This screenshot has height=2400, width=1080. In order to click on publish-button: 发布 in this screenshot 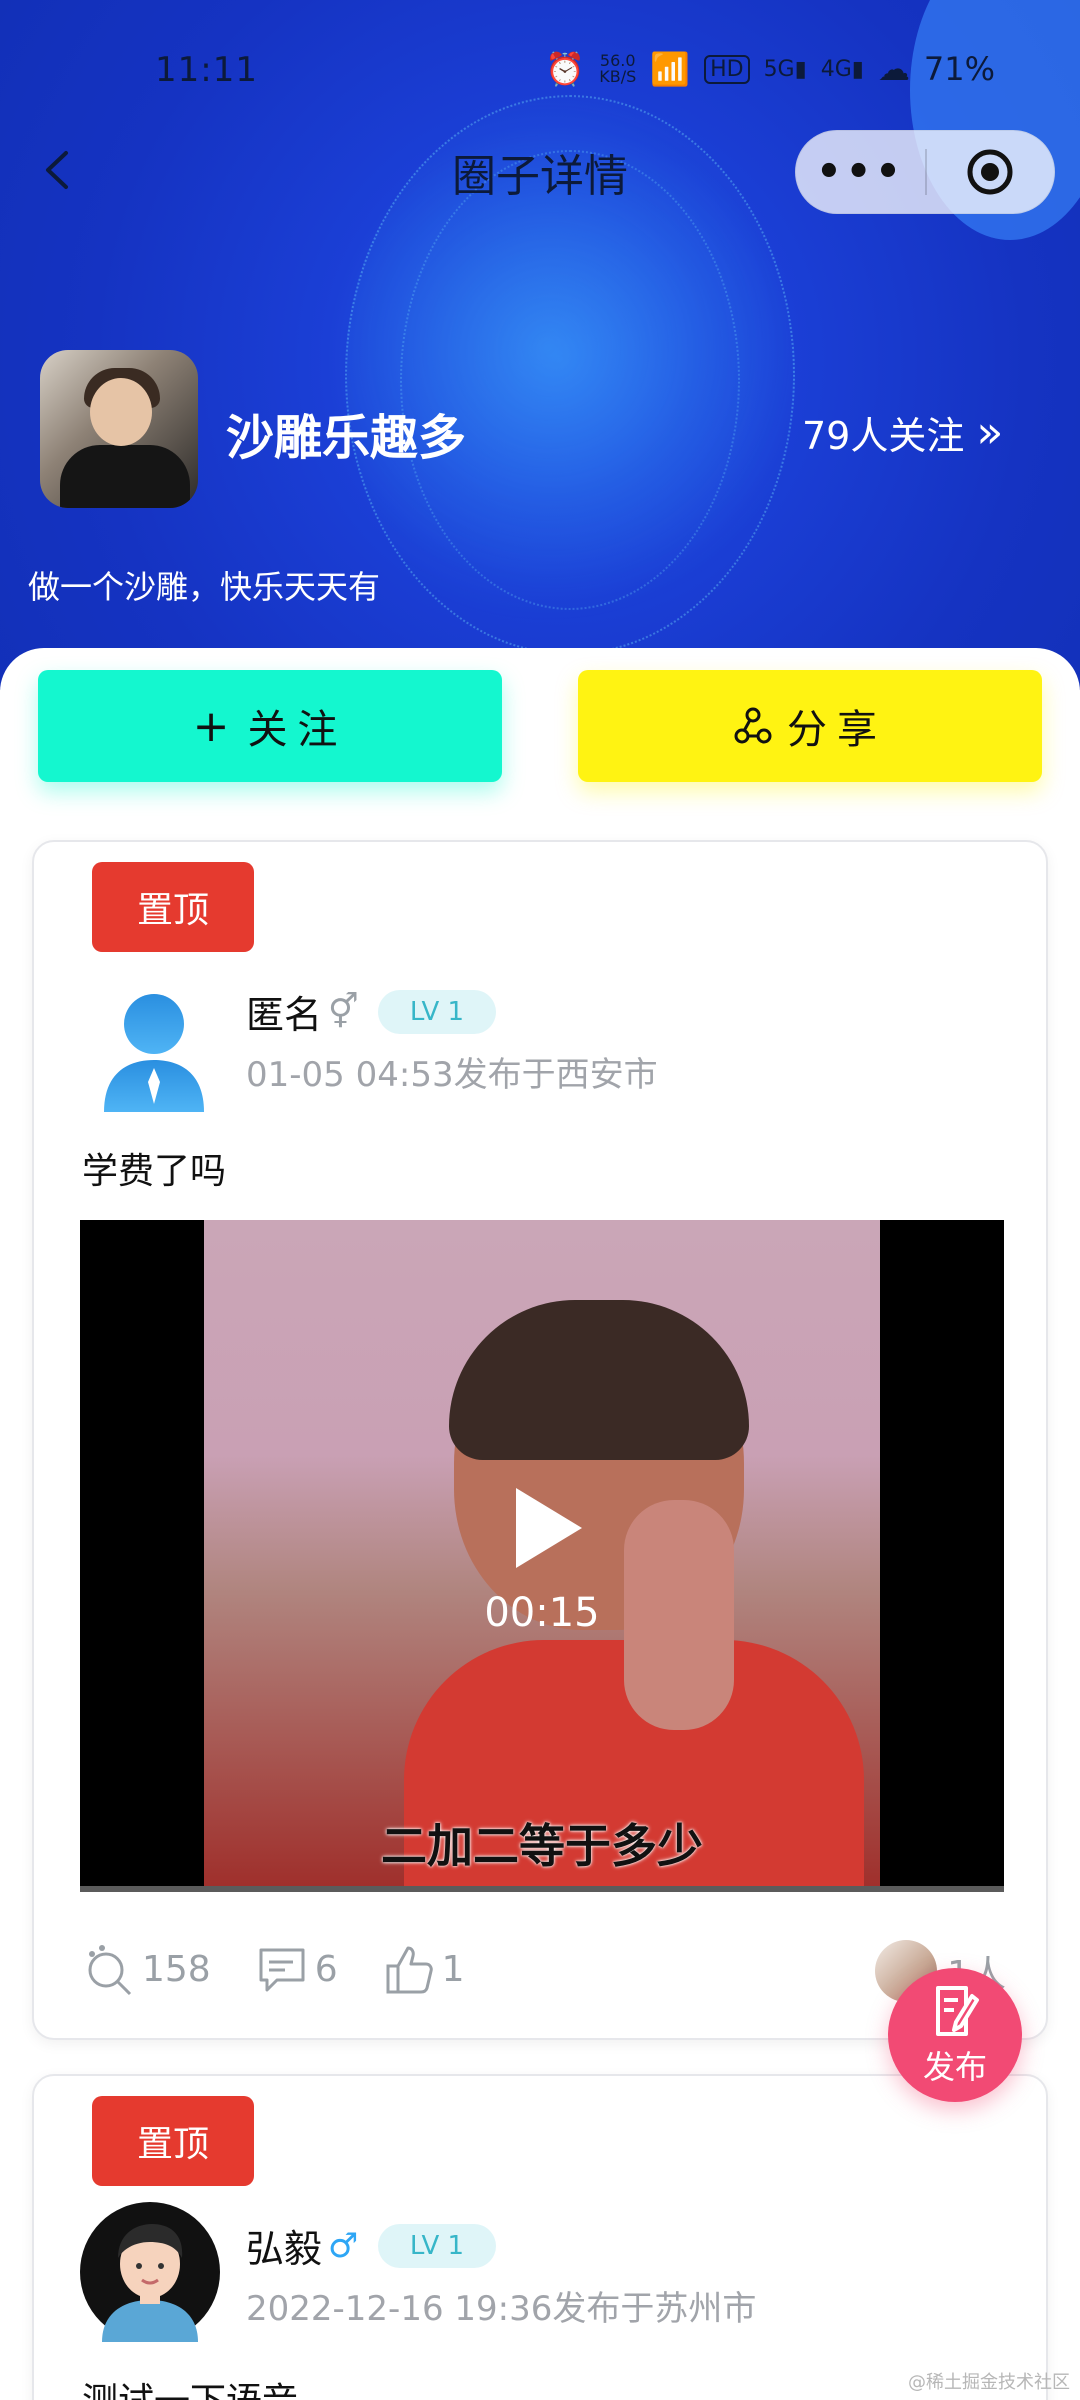, I will do `click(955, 2035)`.